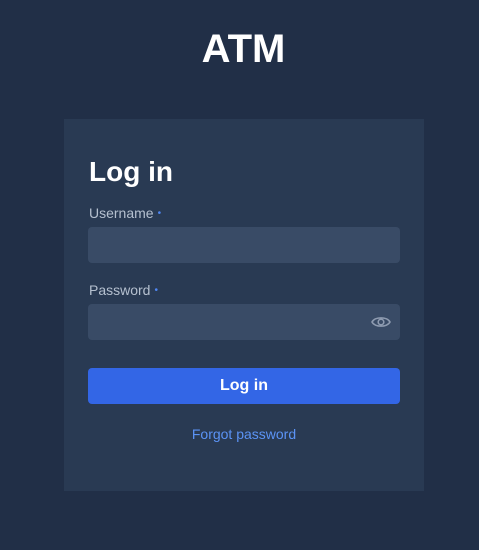  What do you see at coordinates (120, 290) in the screenshot?
I see `password-label-text: Password` at bounding box center [120, 290].